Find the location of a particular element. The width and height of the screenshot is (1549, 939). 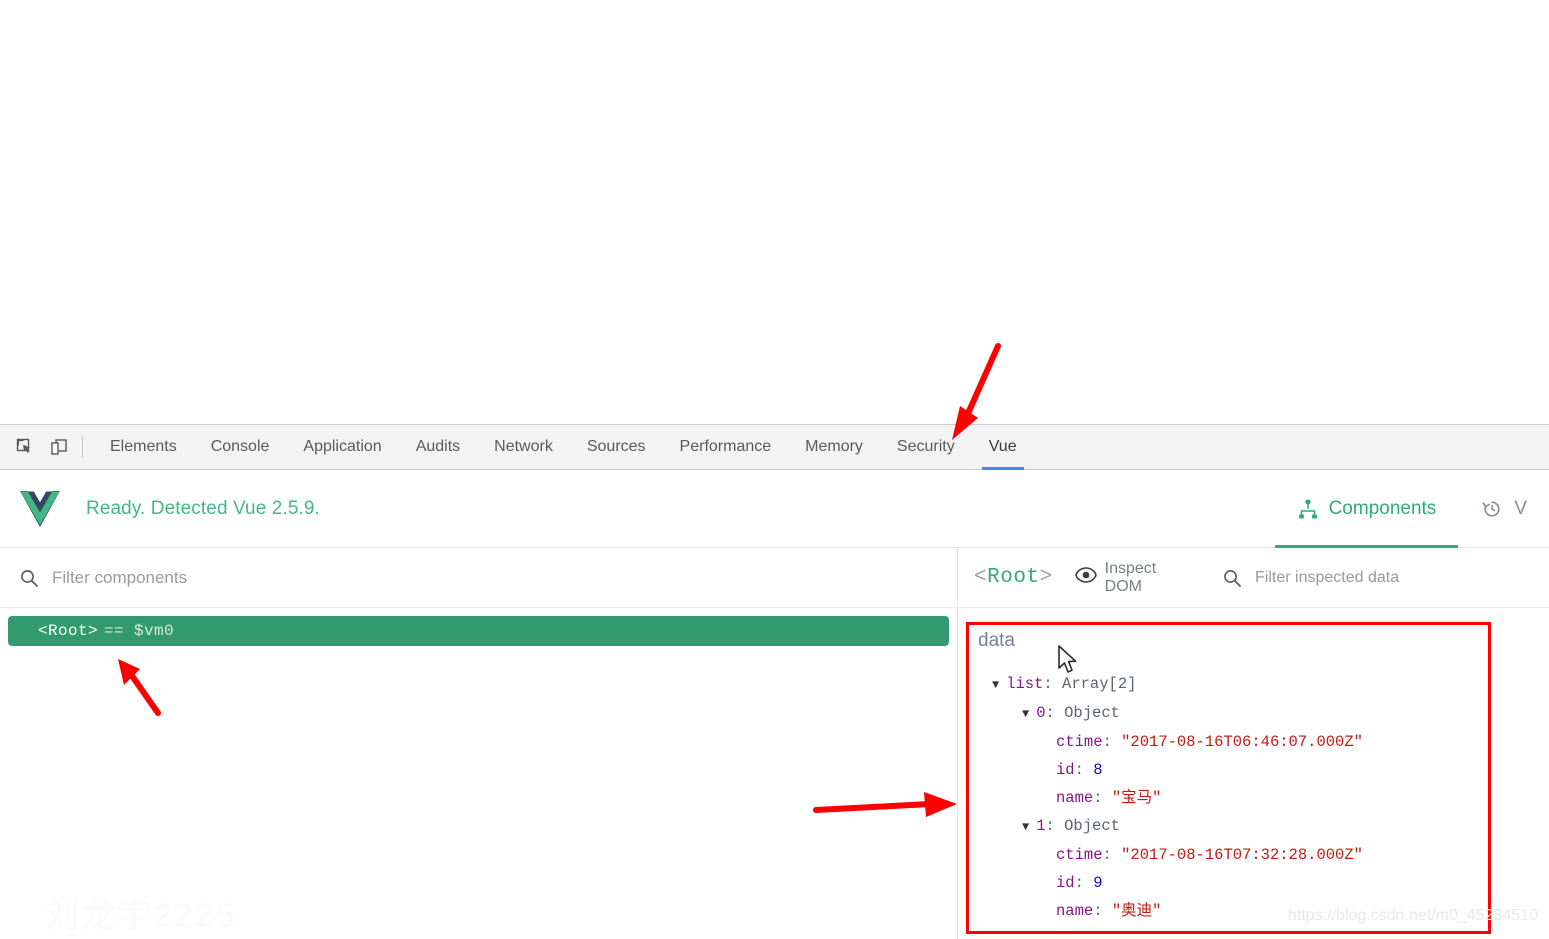

tab-network: Network is located at coordinates (523, 447).